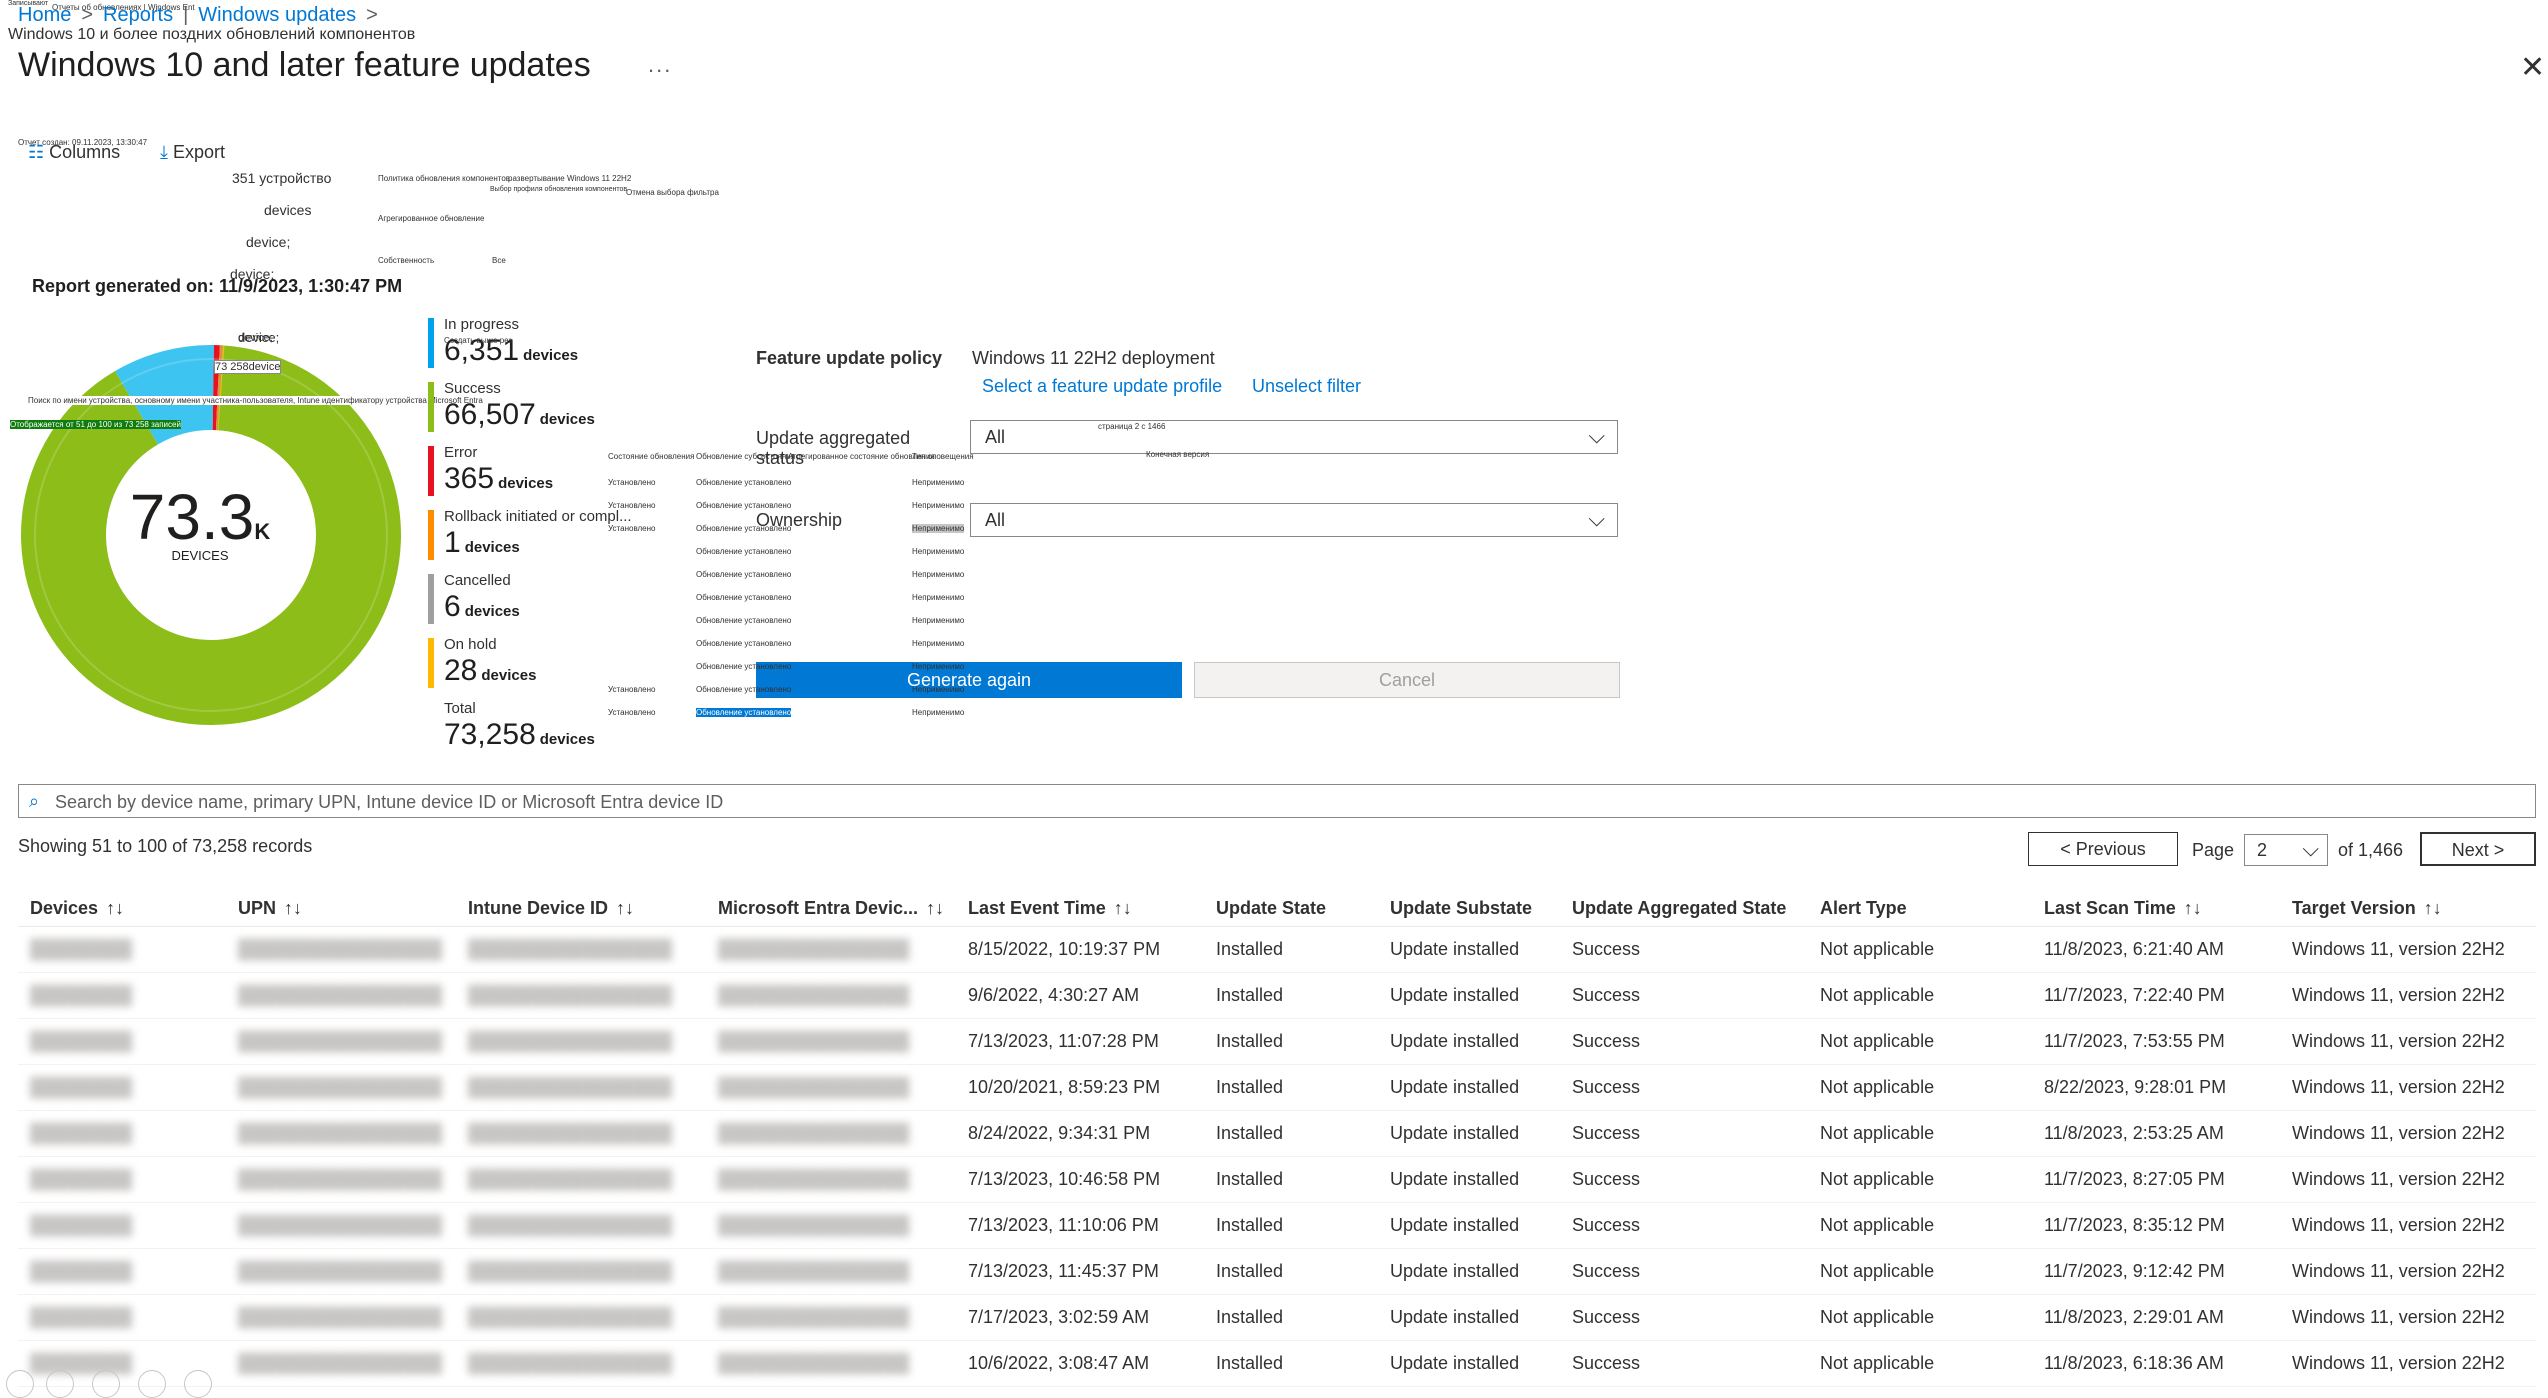  Describe the element at coordinates (1684, 908) in the screenshot. I see `column-header: Update Aggregated State` at that location.